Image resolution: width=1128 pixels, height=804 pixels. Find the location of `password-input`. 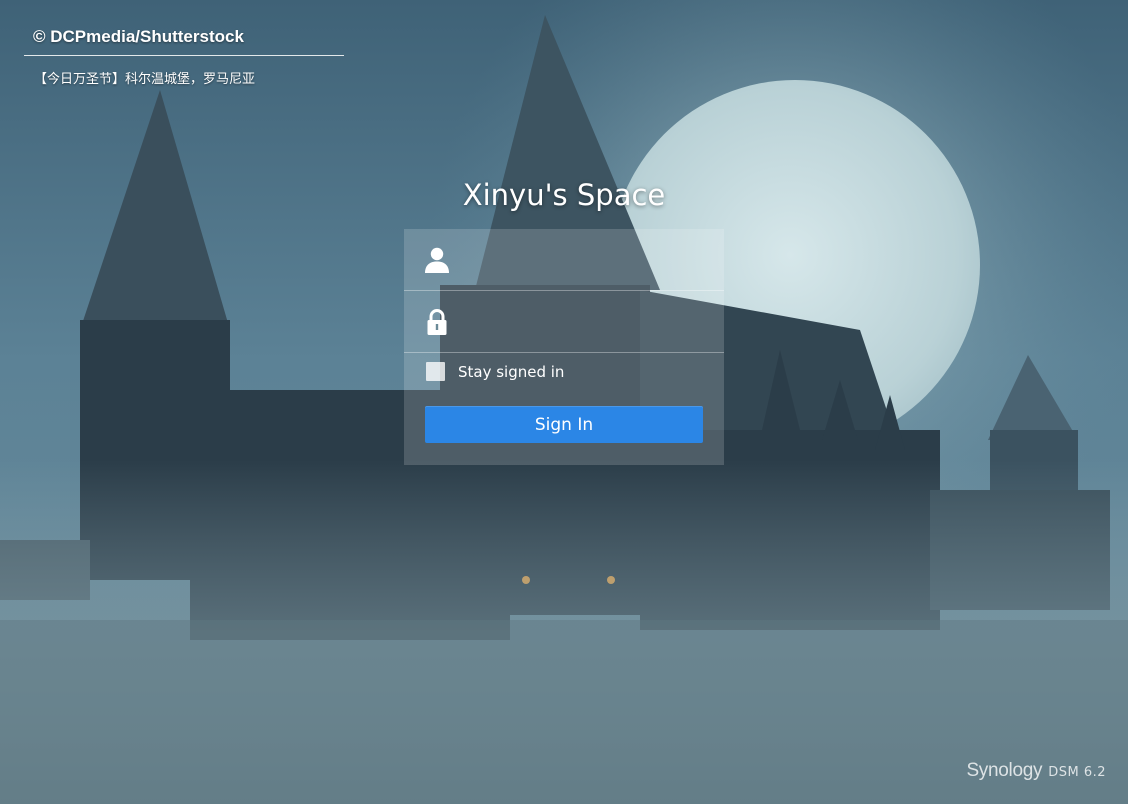

password-input is located at coordinates (591, 322).